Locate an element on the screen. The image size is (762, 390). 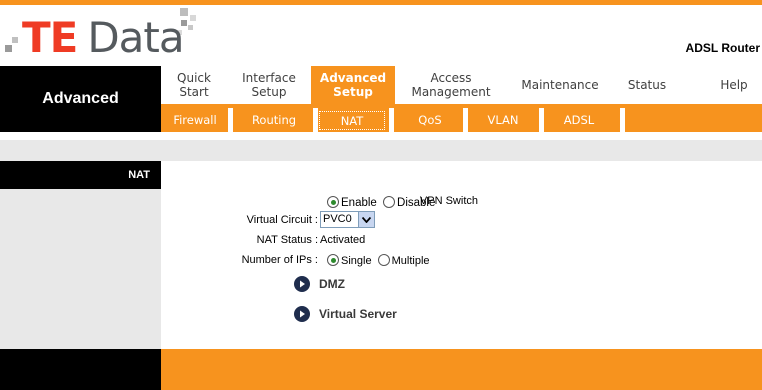
number-of-ips-group: Single Multiple is located at coordinates (380, 260).